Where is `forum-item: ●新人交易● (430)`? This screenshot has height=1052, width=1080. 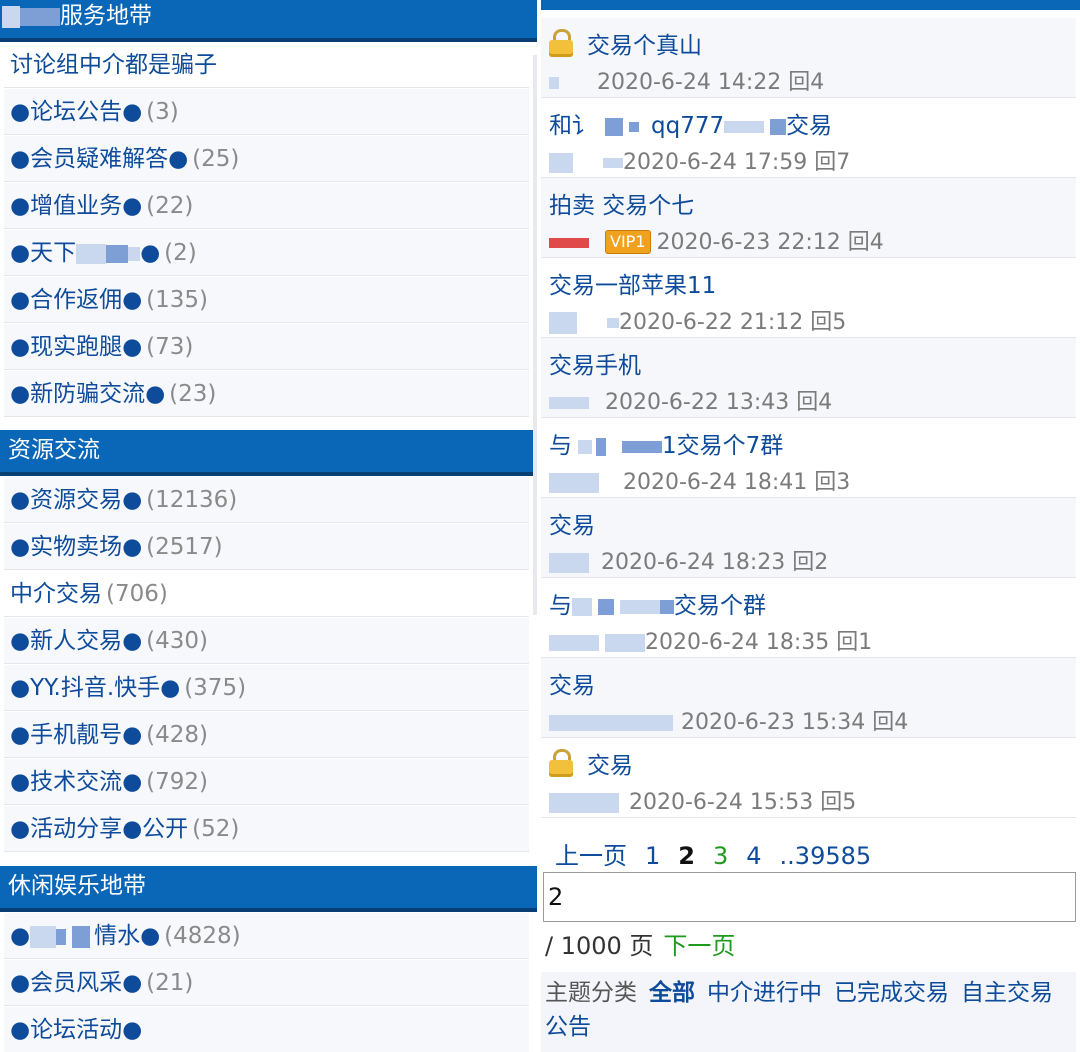
forum-item: ●新人交易● (430) is located at coordinates (266, 641).